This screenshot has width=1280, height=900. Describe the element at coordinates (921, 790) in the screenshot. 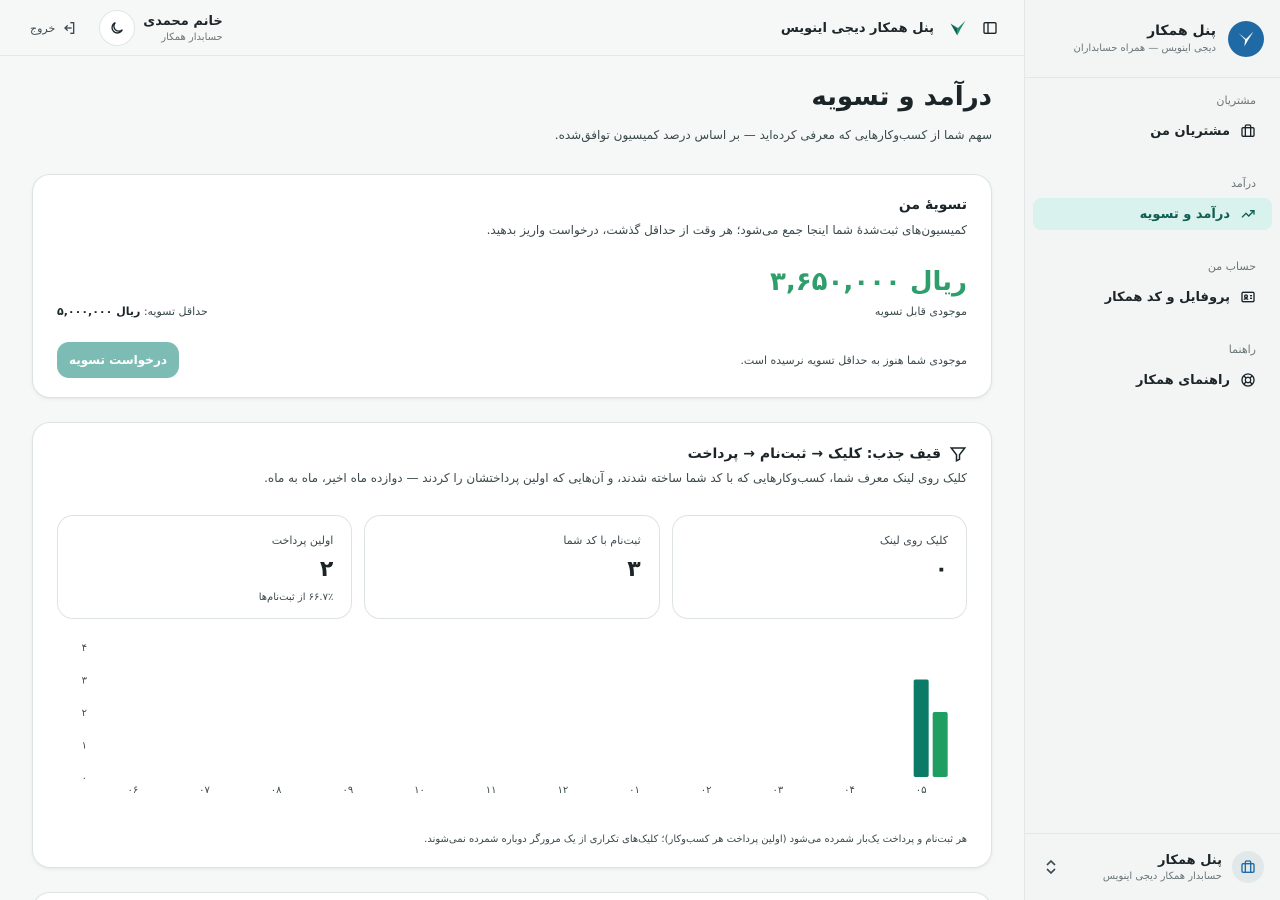

I see `x-tick-label: ۰۵` at that location.